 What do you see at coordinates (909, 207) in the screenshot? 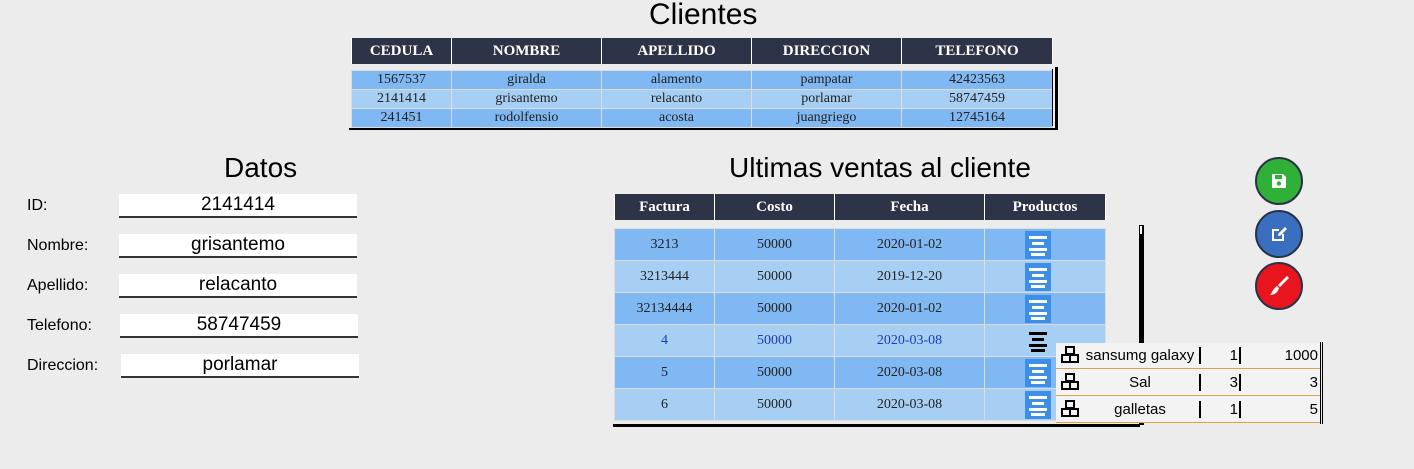
I see `column-header-fecha: Fecha` at bounding box center [909, 207].